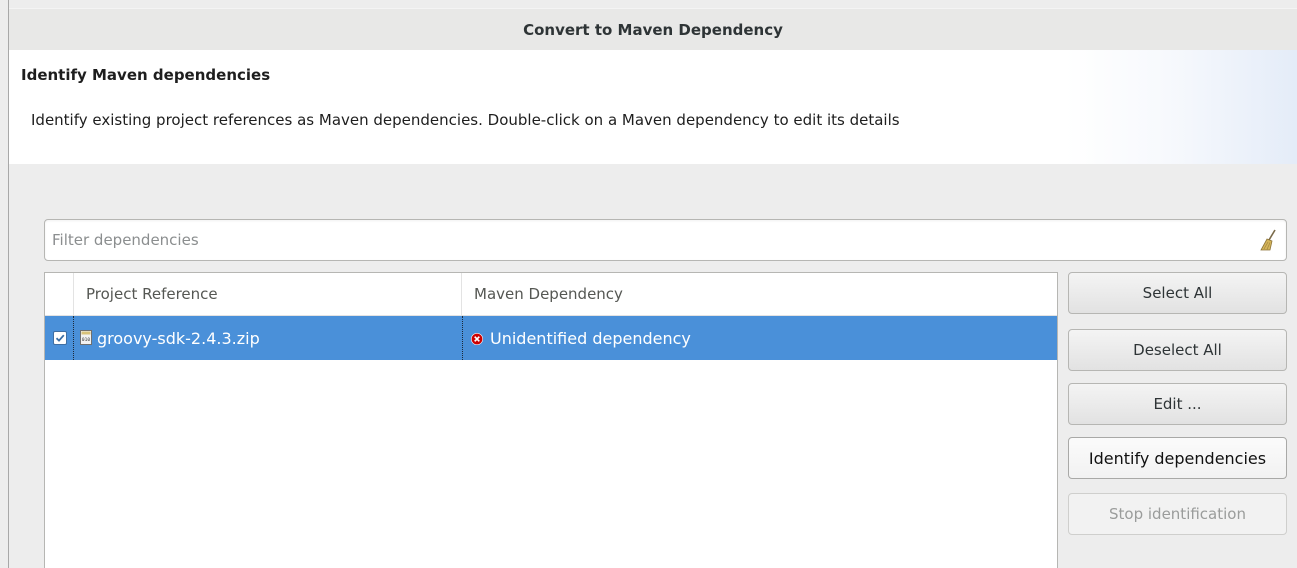 Image resolution: width=1297 pixels, height=568 pixels. What do you see at coordinates (146, 75) in the screenshot?
I see `header-title: Identify Maven dependencies` at bounding box center [146, 75].